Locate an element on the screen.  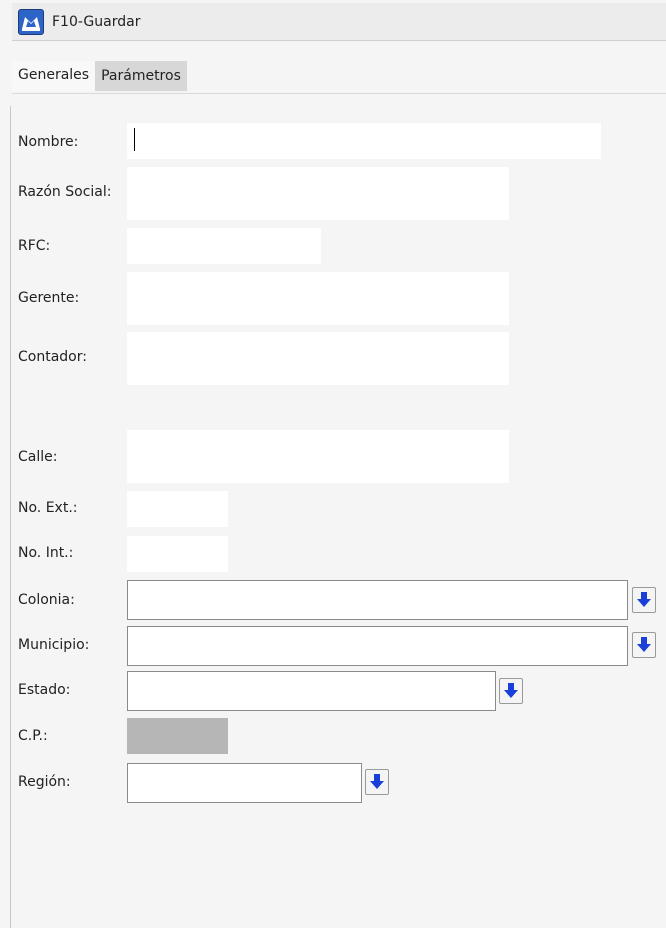
calle-label: Calle: is located at coordinates (38, 457).